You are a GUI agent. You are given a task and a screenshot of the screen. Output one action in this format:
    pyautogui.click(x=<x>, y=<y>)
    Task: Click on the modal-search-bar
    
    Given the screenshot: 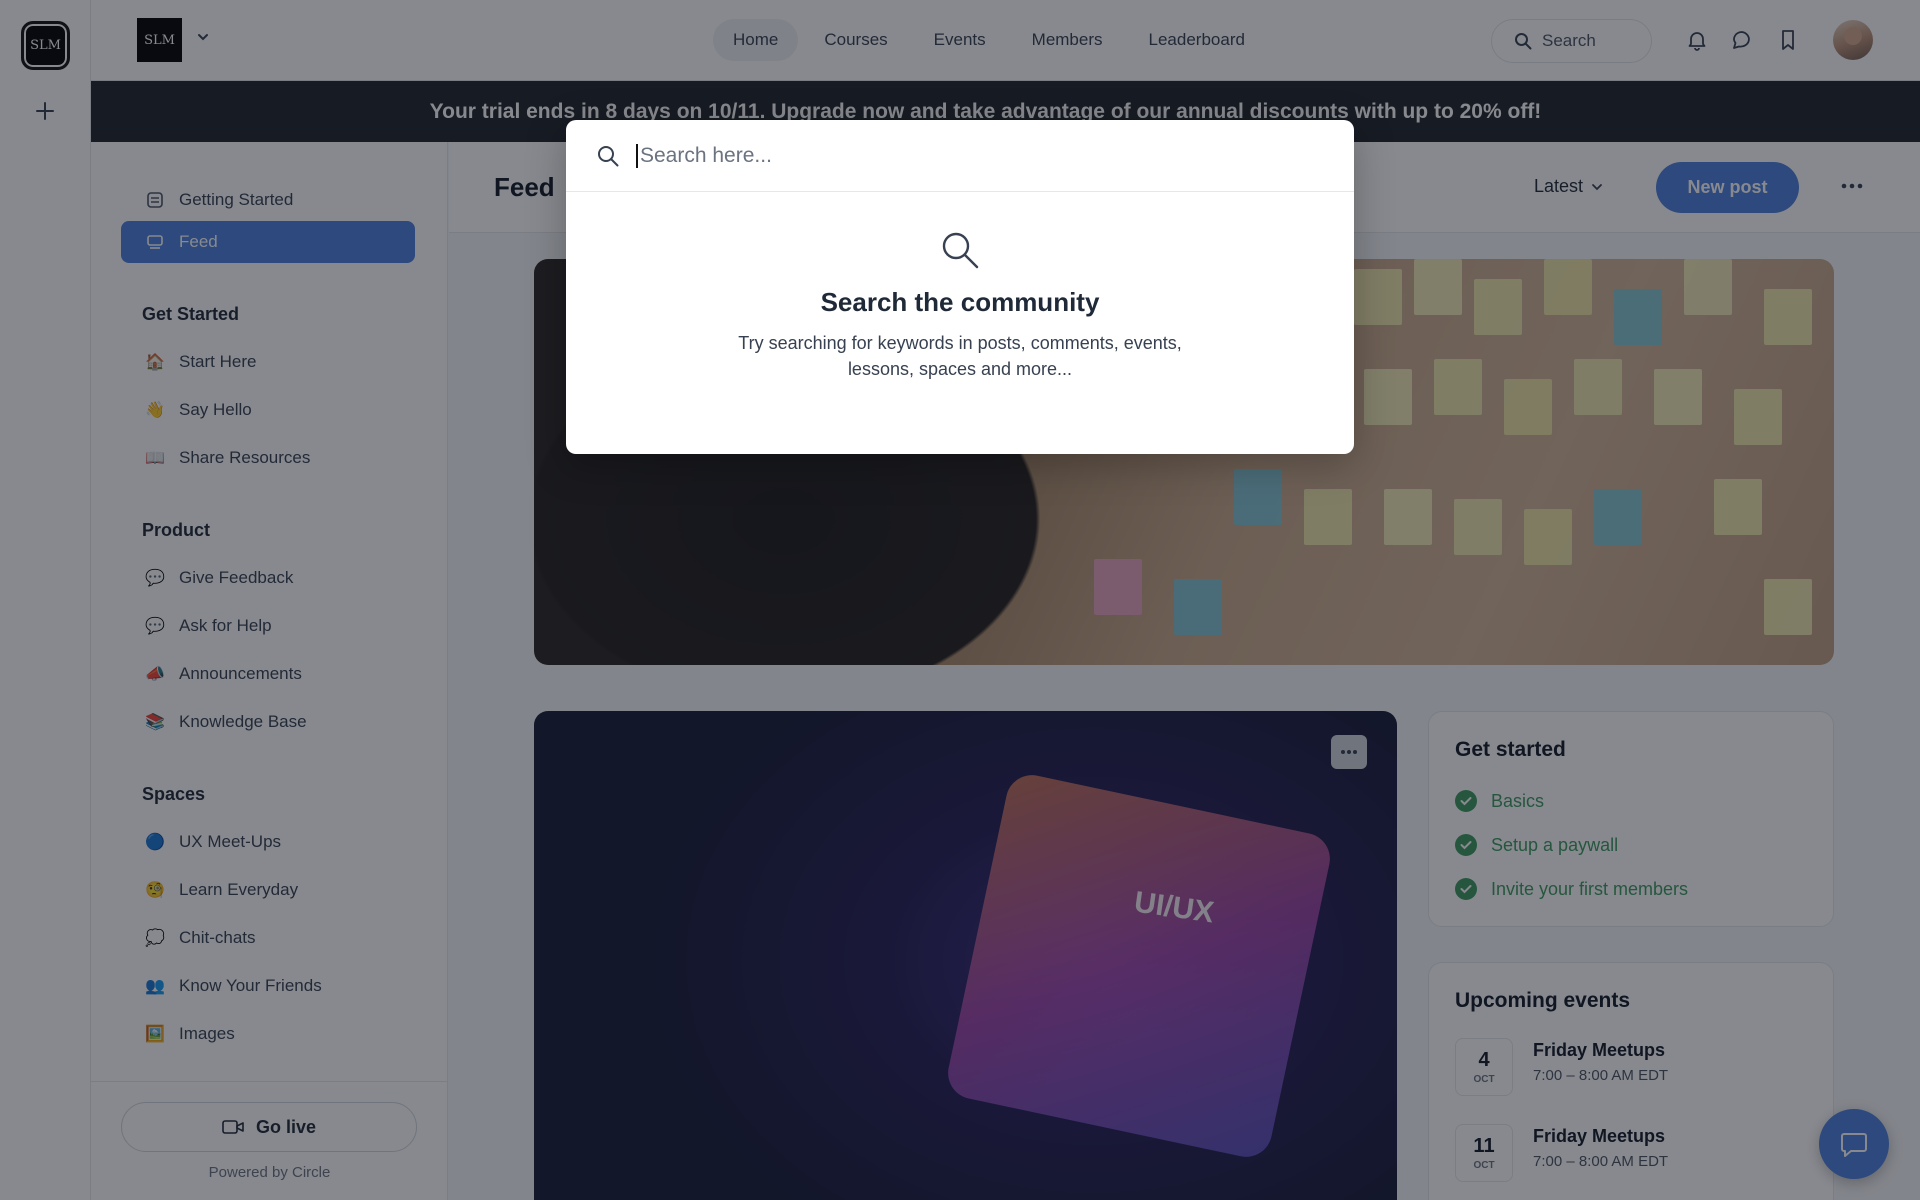 What is the action you would take?
    pyautogui.click(x=960, y=156)
    